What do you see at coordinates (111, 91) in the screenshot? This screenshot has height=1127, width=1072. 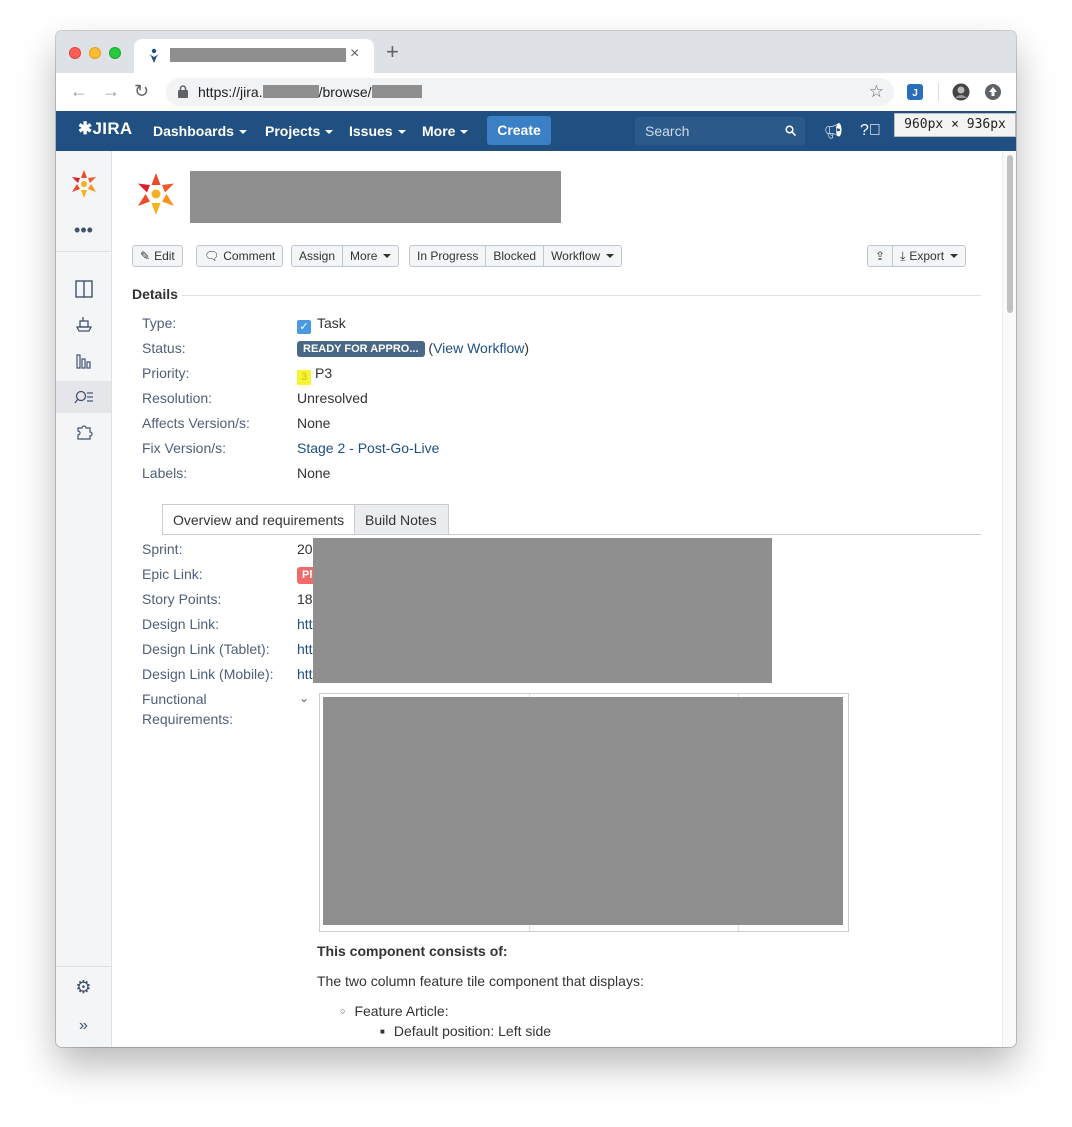 I see `forward-icon: →` at bounding box center [111, 91].